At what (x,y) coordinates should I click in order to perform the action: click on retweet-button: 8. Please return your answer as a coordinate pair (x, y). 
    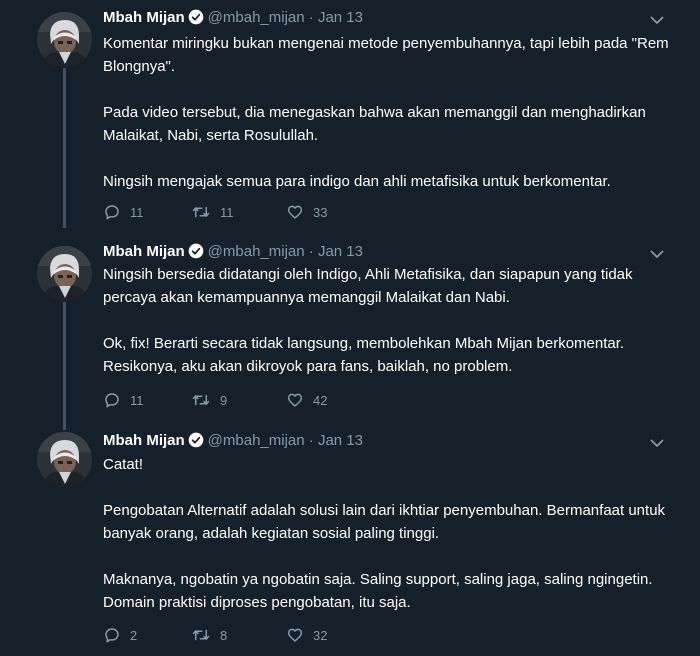
    Looking at the image, I should click on (209, 635).